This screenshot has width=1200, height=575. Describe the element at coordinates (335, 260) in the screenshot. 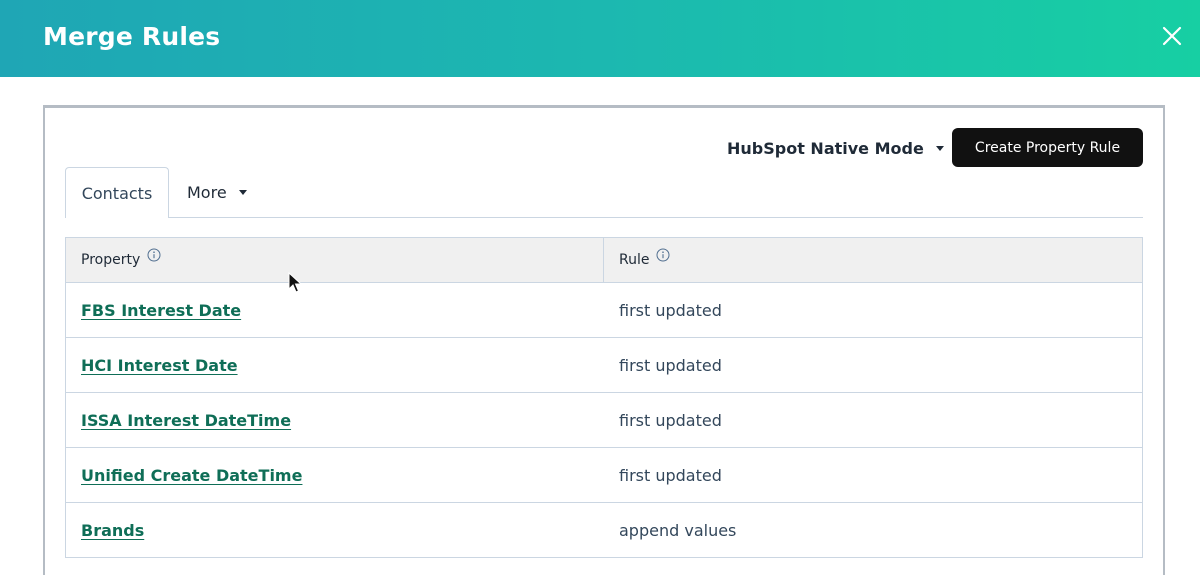

I see `column-header-property: Property` at that location.